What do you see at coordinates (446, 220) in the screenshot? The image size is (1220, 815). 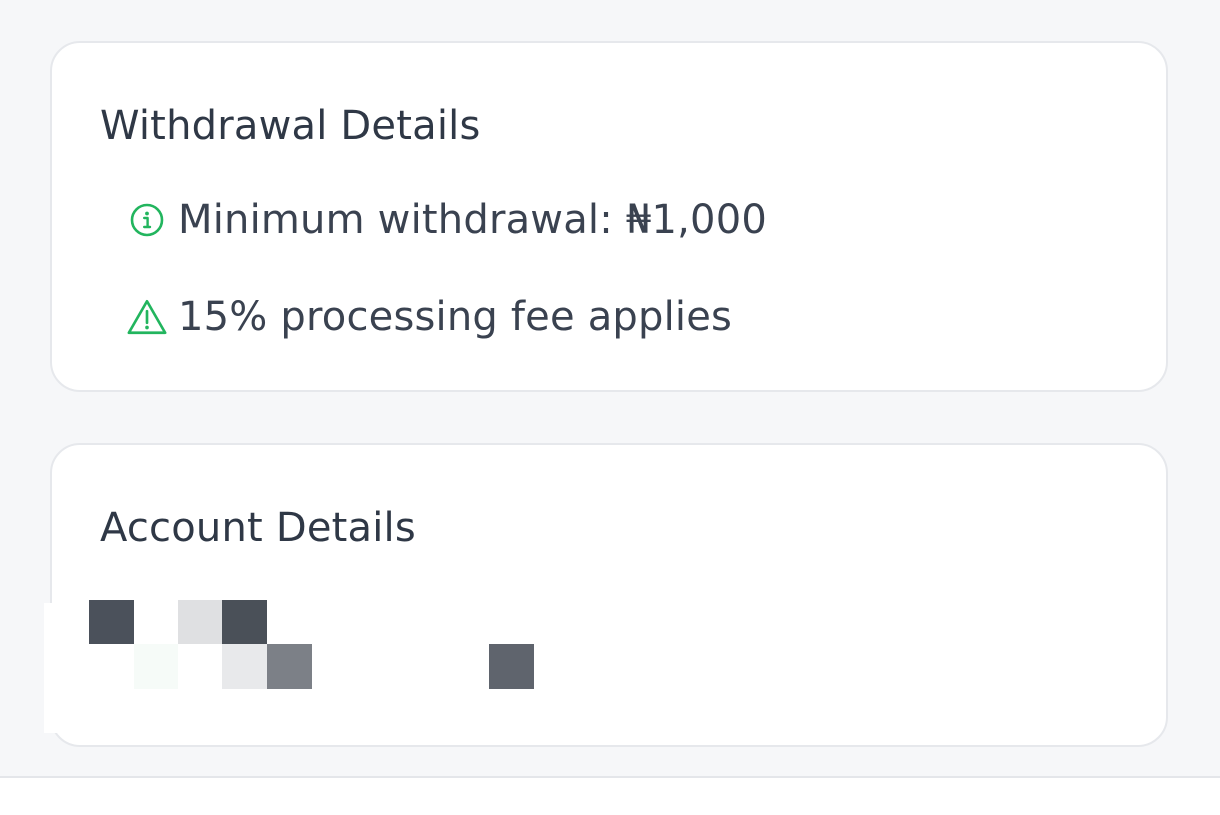 I see `minimum-withdrawal-row: Minimum withdrawal: ₦1,000` at bounding box center [446, 220].